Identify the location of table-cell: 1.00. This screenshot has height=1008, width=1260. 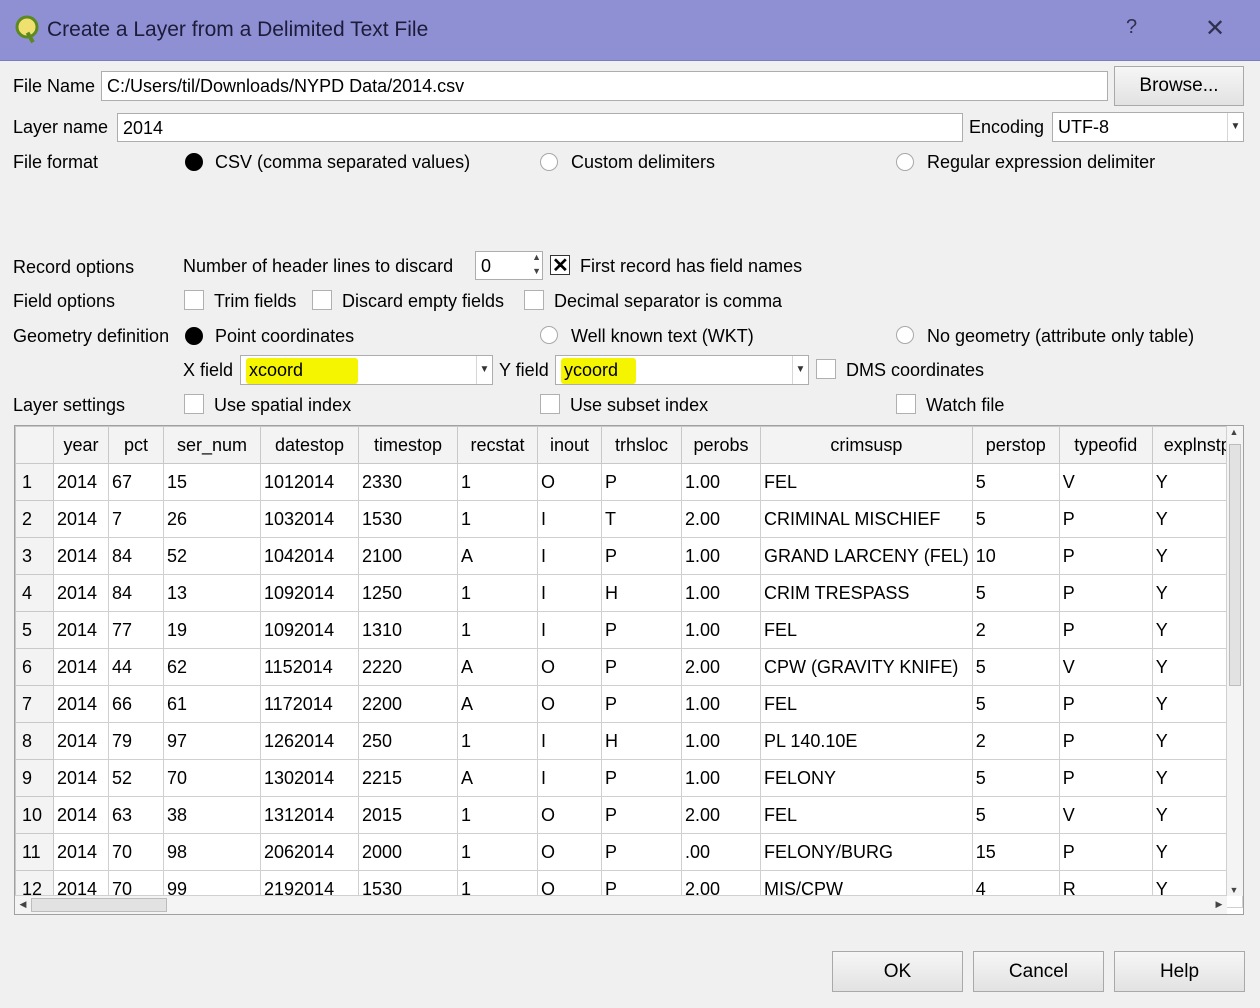
(721, 593).